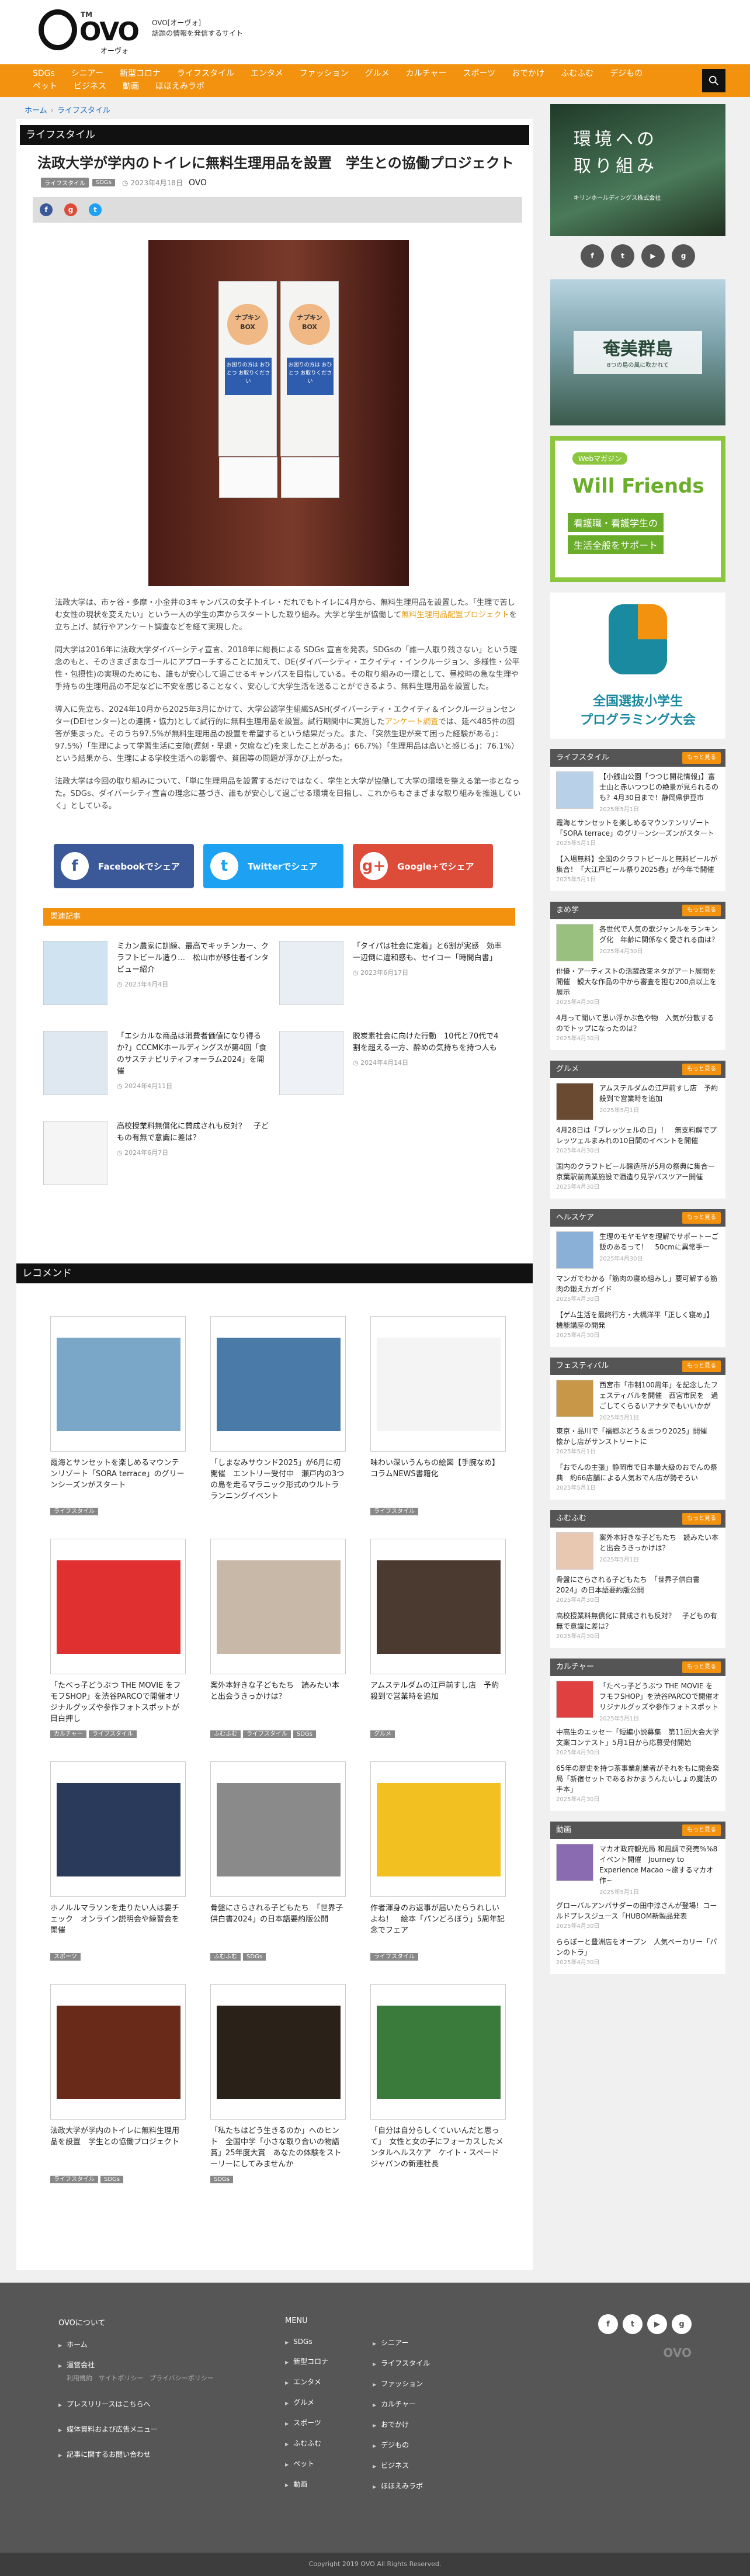 This screenshot has height=2576, width=750. I want to click on article-tag: SDGs, so click(104, 183).